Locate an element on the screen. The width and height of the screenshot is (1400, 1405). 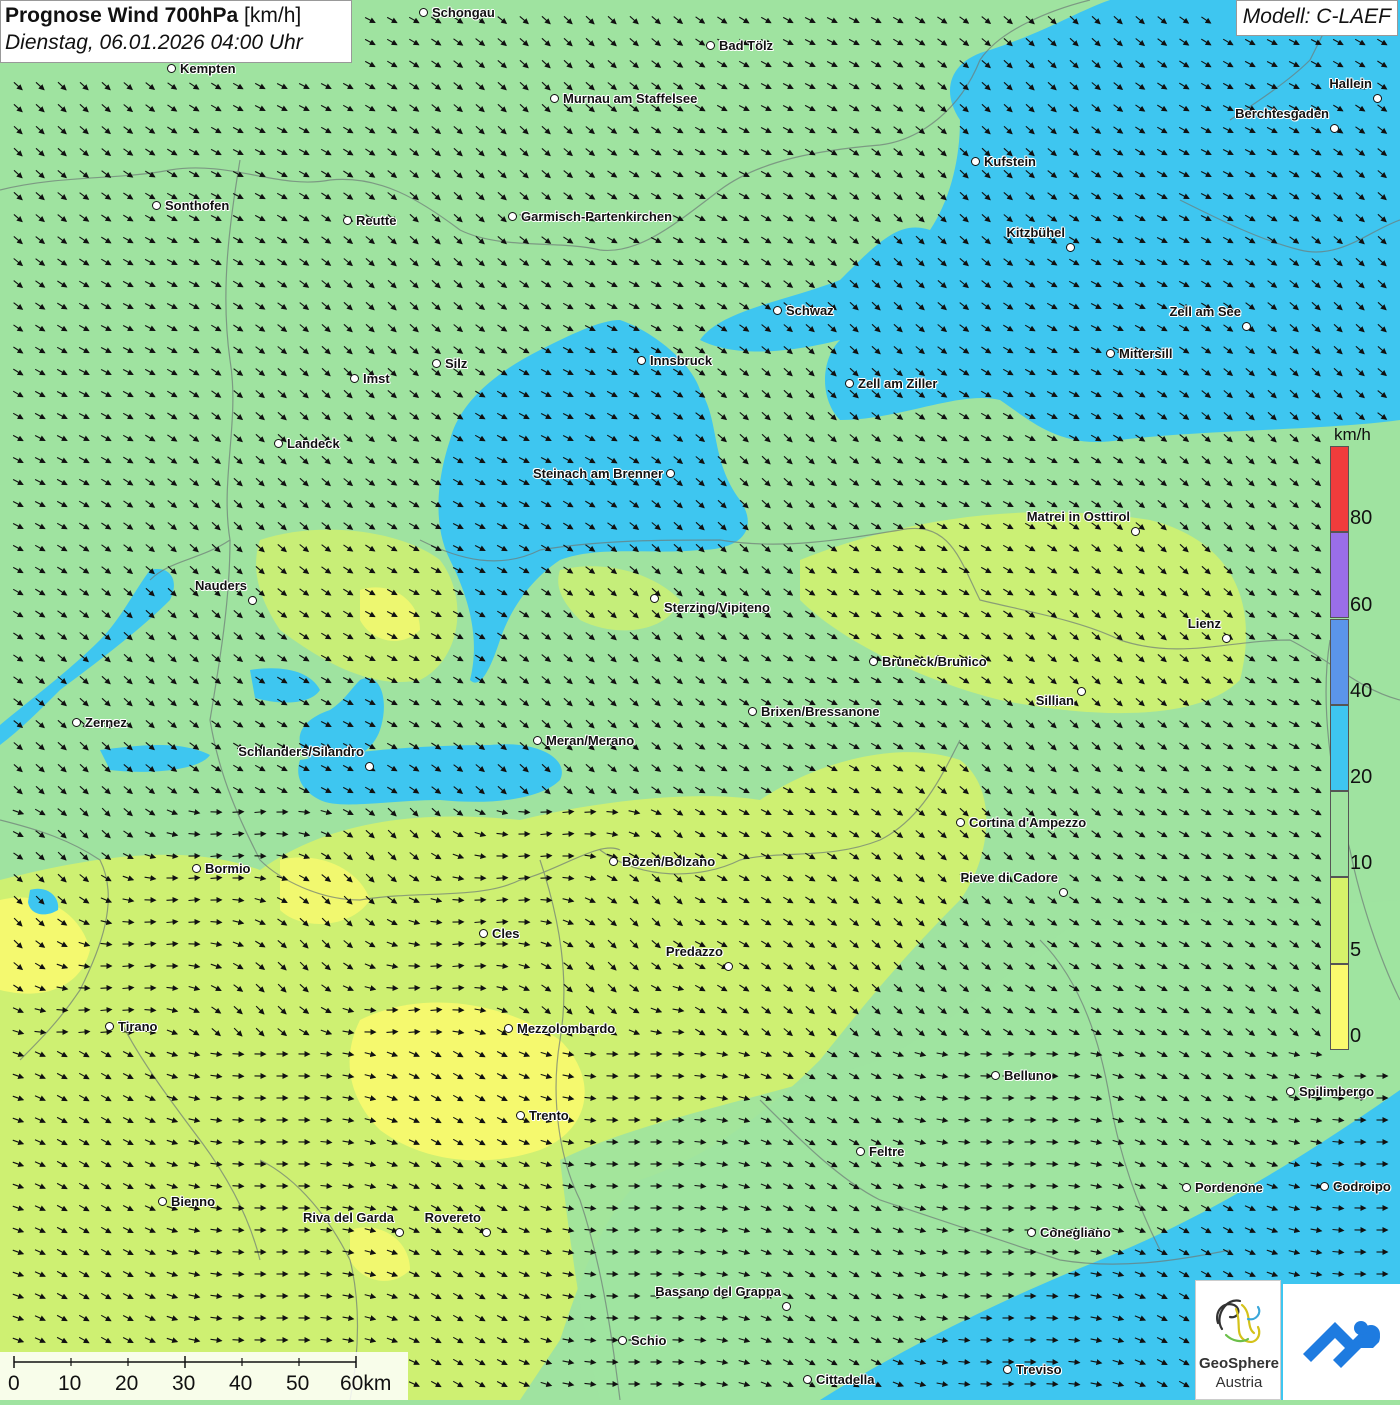
scale-tick: 20 is located at coordinates (126, 1384).